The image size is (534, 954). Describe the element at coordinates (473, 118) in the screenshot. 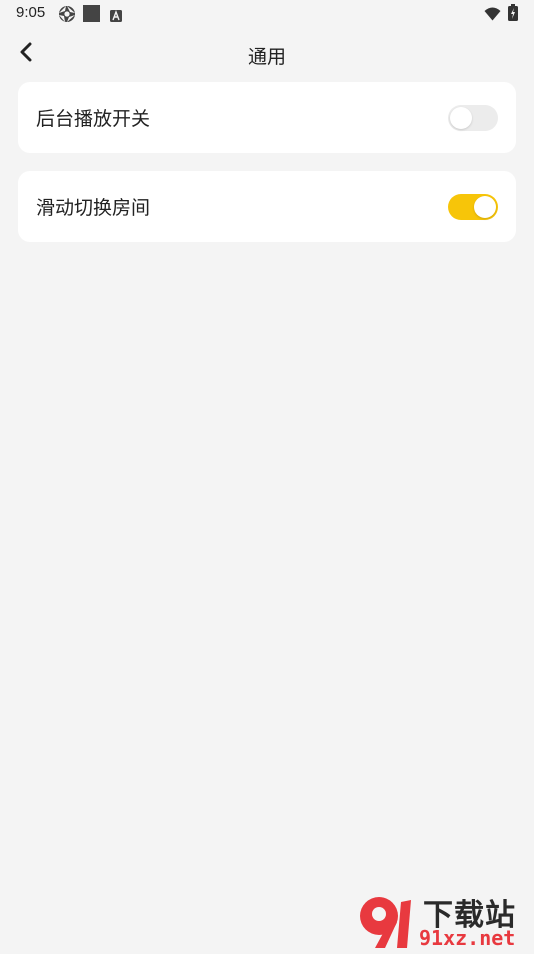

I see `background-play-toggle` at that location.